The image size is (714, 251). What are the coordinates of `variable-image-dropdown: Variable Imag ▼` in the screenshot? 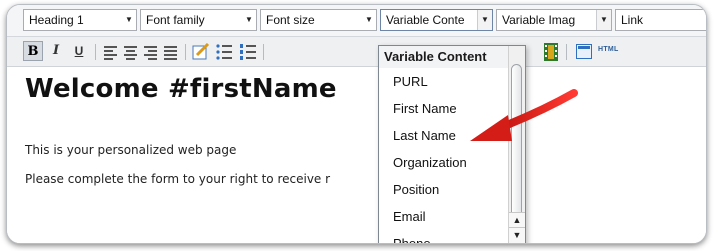 It's located at (554, 20).